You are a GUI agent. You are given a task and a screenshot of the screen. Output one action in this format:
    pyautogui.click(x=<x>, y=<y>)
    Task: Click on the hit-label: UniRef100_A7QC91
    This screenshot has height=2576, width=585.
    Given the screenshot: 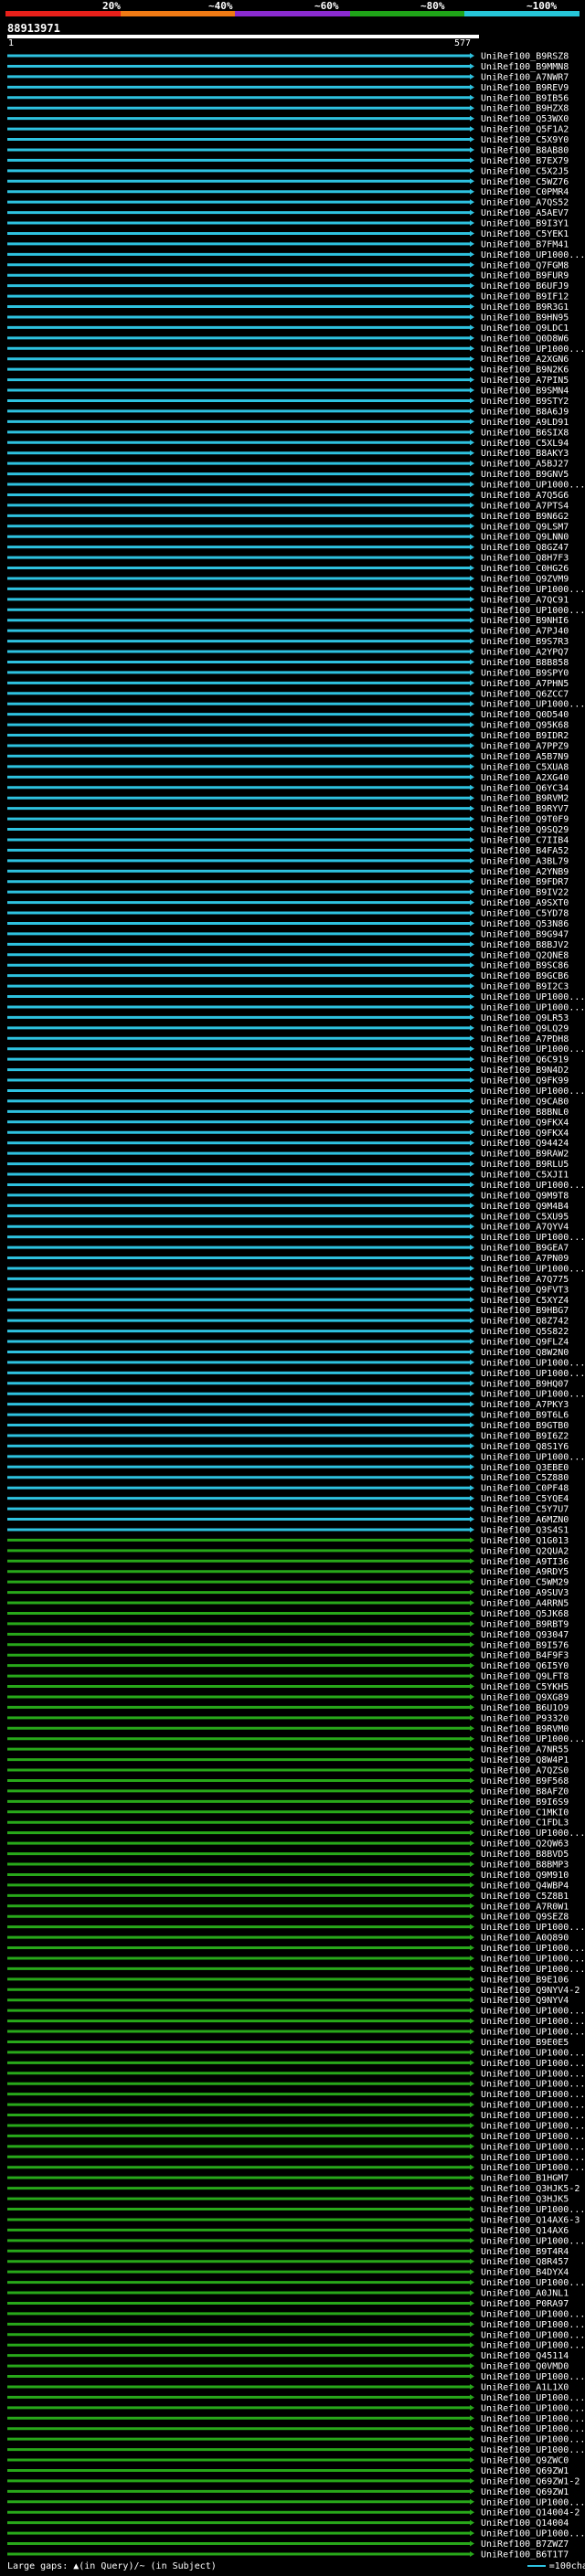 What is the action you would take?
    pyautogui.click(x=525, y=600)
    